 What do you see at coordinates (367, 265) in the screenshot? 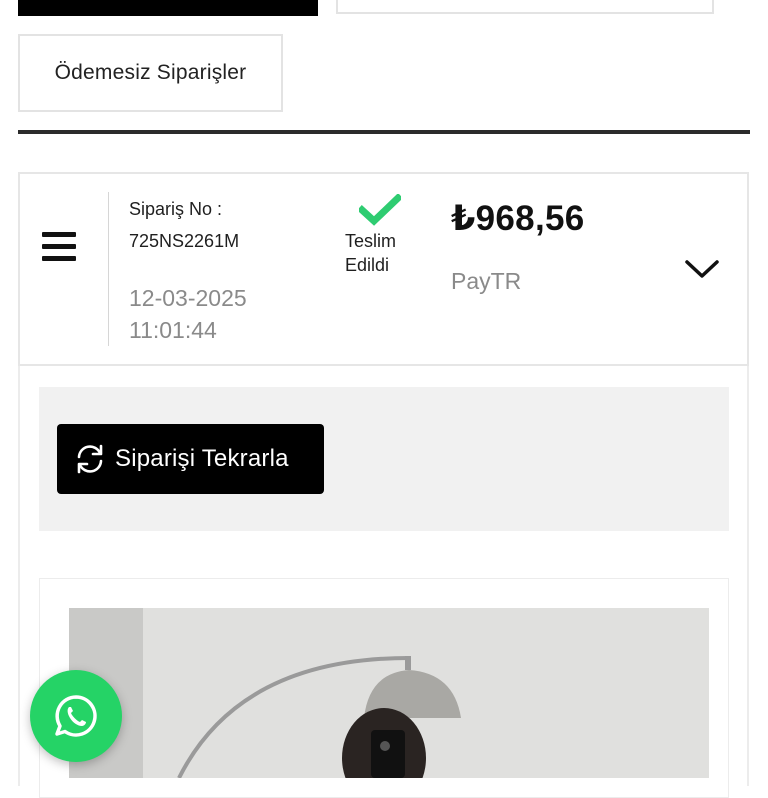
I see `order-status-line2: Edildi` at bounding box center [367, 265].